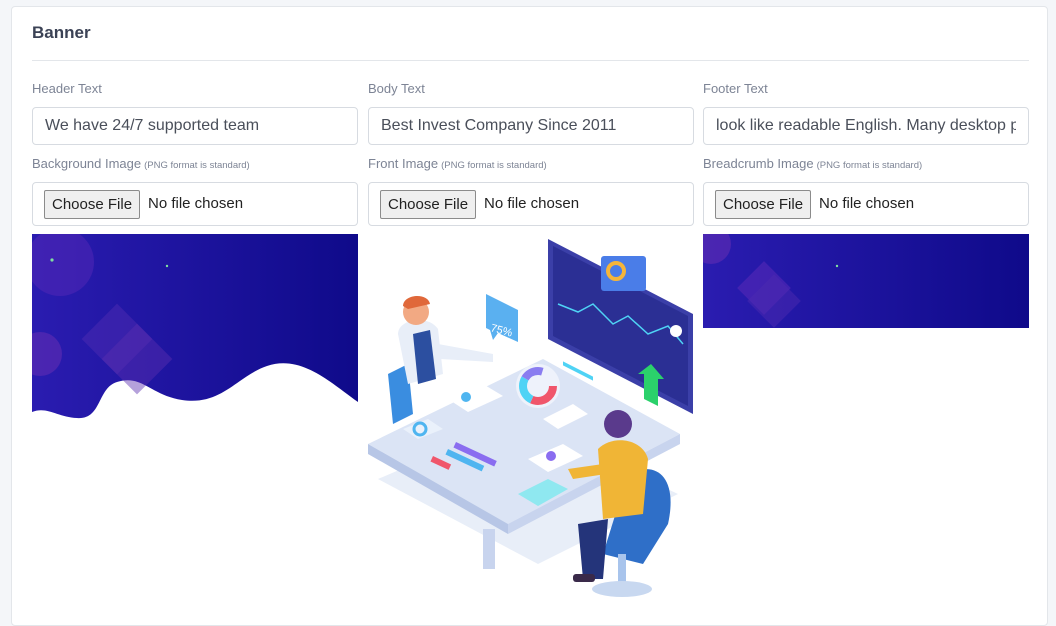 Image resolution: width=1056 pixels, height=626 pixels. What do you see at coordinates (195, 326) in the screenshot?
I see `background-image-preview` at bounding box center [195, 326].